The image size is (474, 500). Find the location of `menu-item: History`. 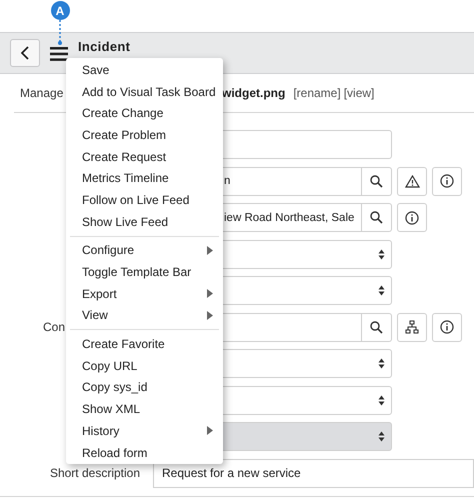

menu-item: History is located at coordinates (144, 431).